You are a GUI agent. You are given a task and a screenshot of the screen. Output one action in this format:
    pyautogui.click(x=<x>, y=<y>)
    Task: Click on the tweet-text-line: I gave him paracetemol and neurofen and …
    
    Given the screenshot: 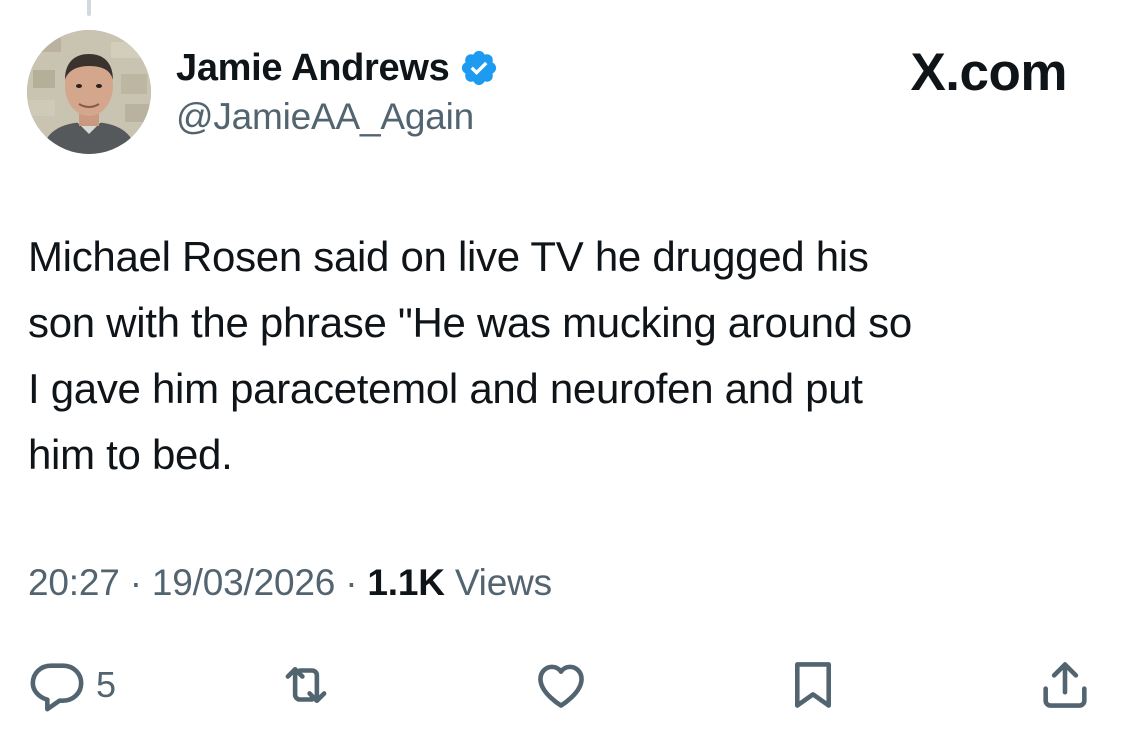 What is the action you would take?
    pyautogui.click(x=445, y=388)
    